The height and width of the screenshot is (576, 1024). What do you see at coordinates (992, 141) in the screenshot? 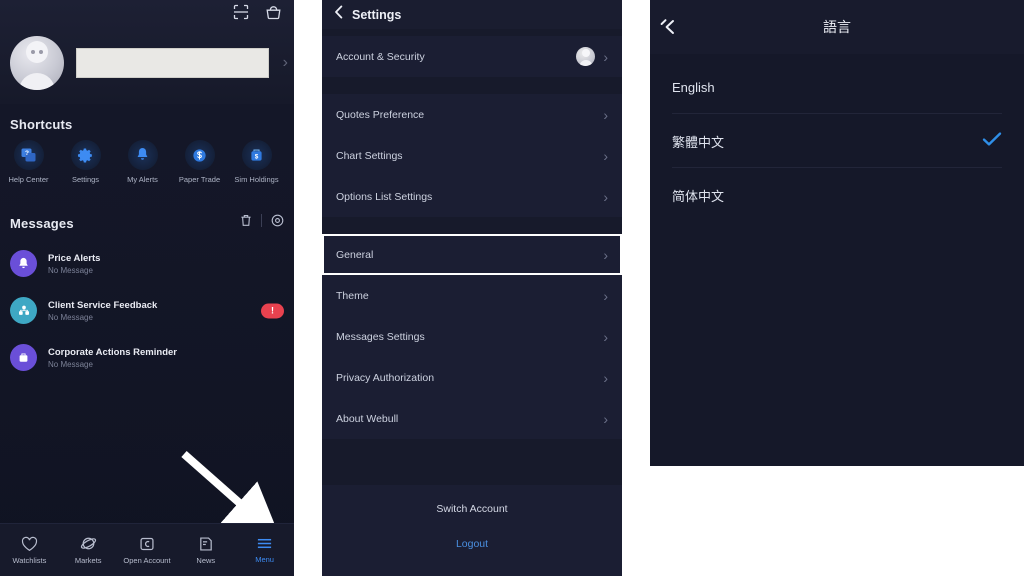
I see `check-icon` at bounding box center [992, 141].